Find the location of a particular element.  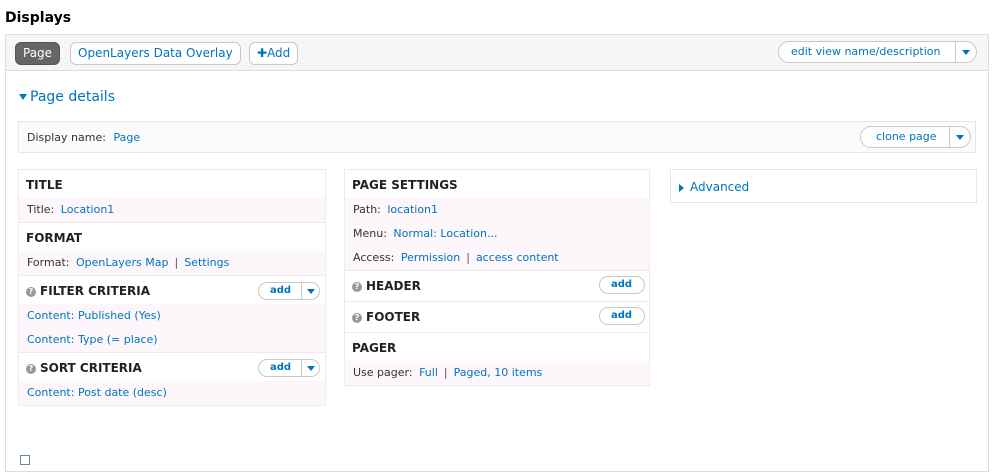

page-details-label: Page details is located at coordinates (72, 97).